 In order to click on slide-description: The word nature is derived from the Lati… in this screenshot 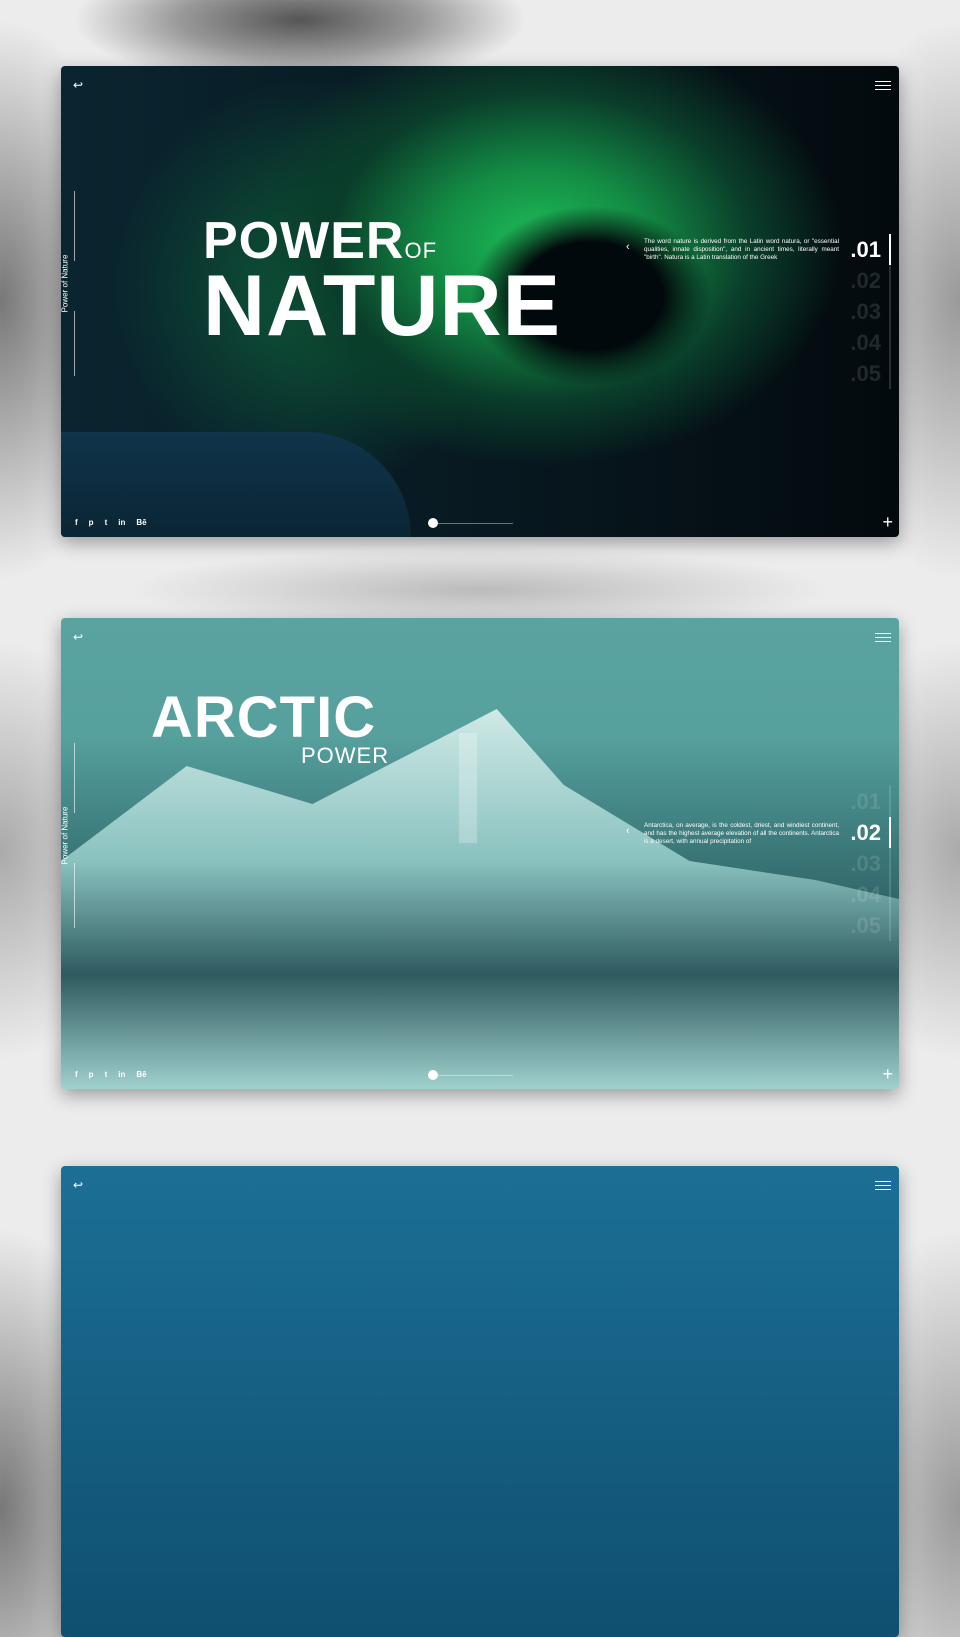, I will do `click(741, 249)`.